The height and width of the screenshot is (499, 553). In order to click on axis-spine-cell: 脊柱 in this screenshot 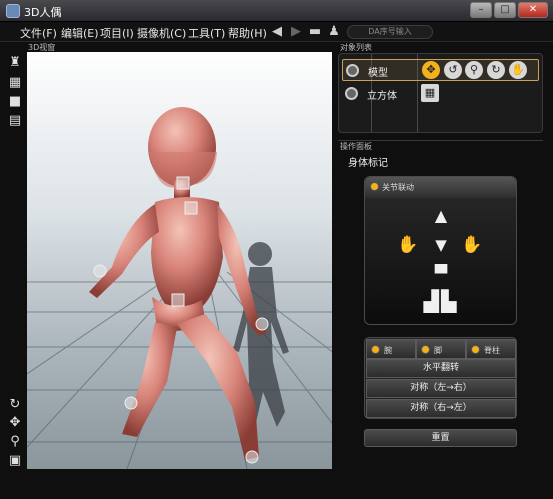, I will do `click(491, 349)`.